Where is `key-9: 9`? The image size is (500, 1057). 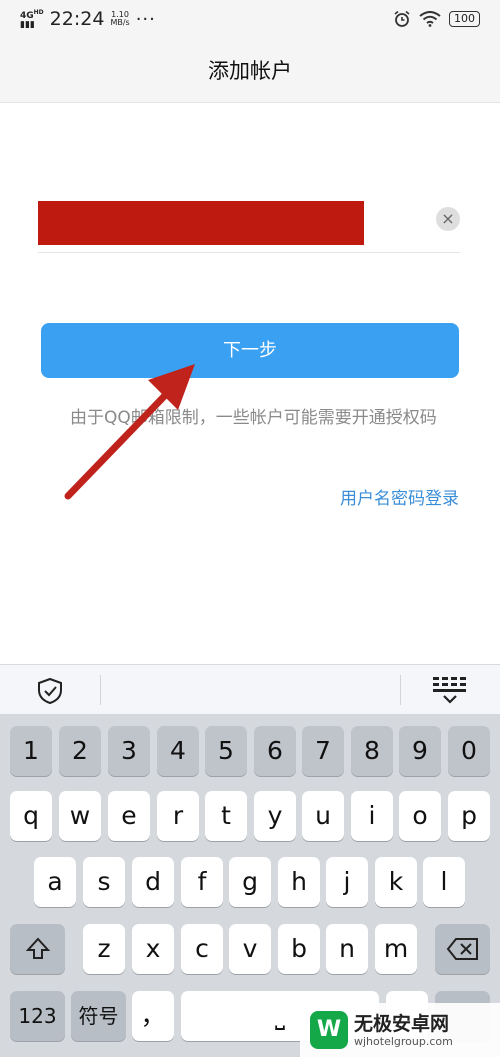
key-9: 9 is located at coordinates (420, 751).